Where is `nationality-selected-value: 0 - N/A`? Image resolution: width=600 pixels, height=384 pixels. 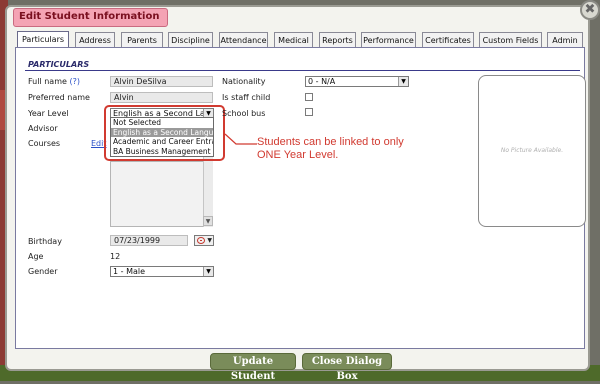 nationality-selected-value: 0 - N/A is located at coordinates (322, 81).